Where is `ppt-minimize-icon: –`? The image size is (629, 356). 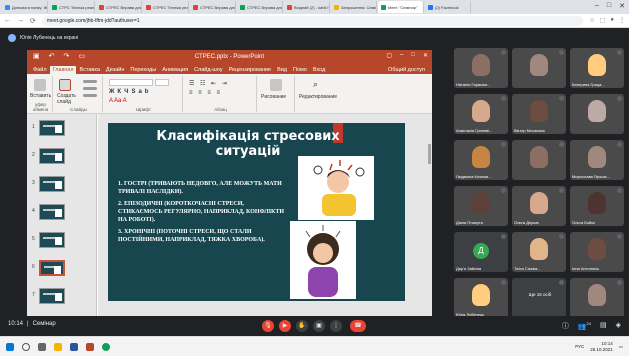
ppt-minimize-icon: – is located at coordinates (401, 55).